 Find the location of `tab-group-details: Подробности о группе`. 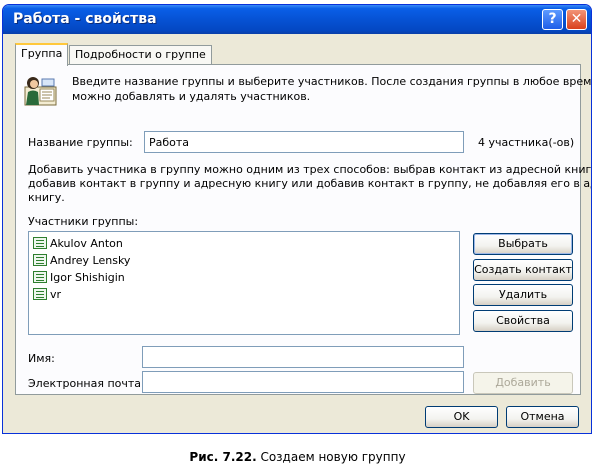

tab-group-details: Подробности о группе is located at coordinates (140, 54).